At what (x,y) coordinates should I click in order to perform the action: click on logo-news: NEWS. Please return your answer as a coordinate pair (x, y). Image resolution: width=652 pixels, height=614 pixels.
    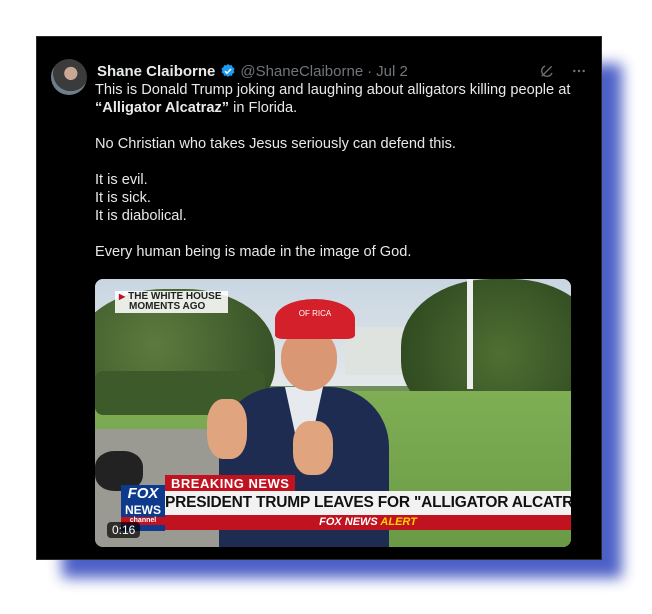
    Looking at the image, I should click on (143, 510).